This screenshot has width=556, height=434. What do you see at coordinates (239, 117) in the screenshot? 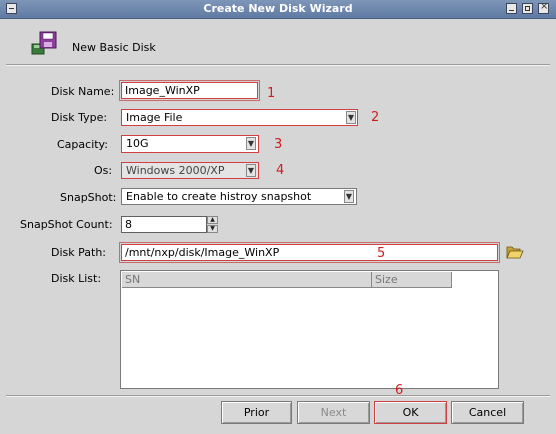
I see `disk-type-select: Image File ▼` at bounding box center [239, 117].